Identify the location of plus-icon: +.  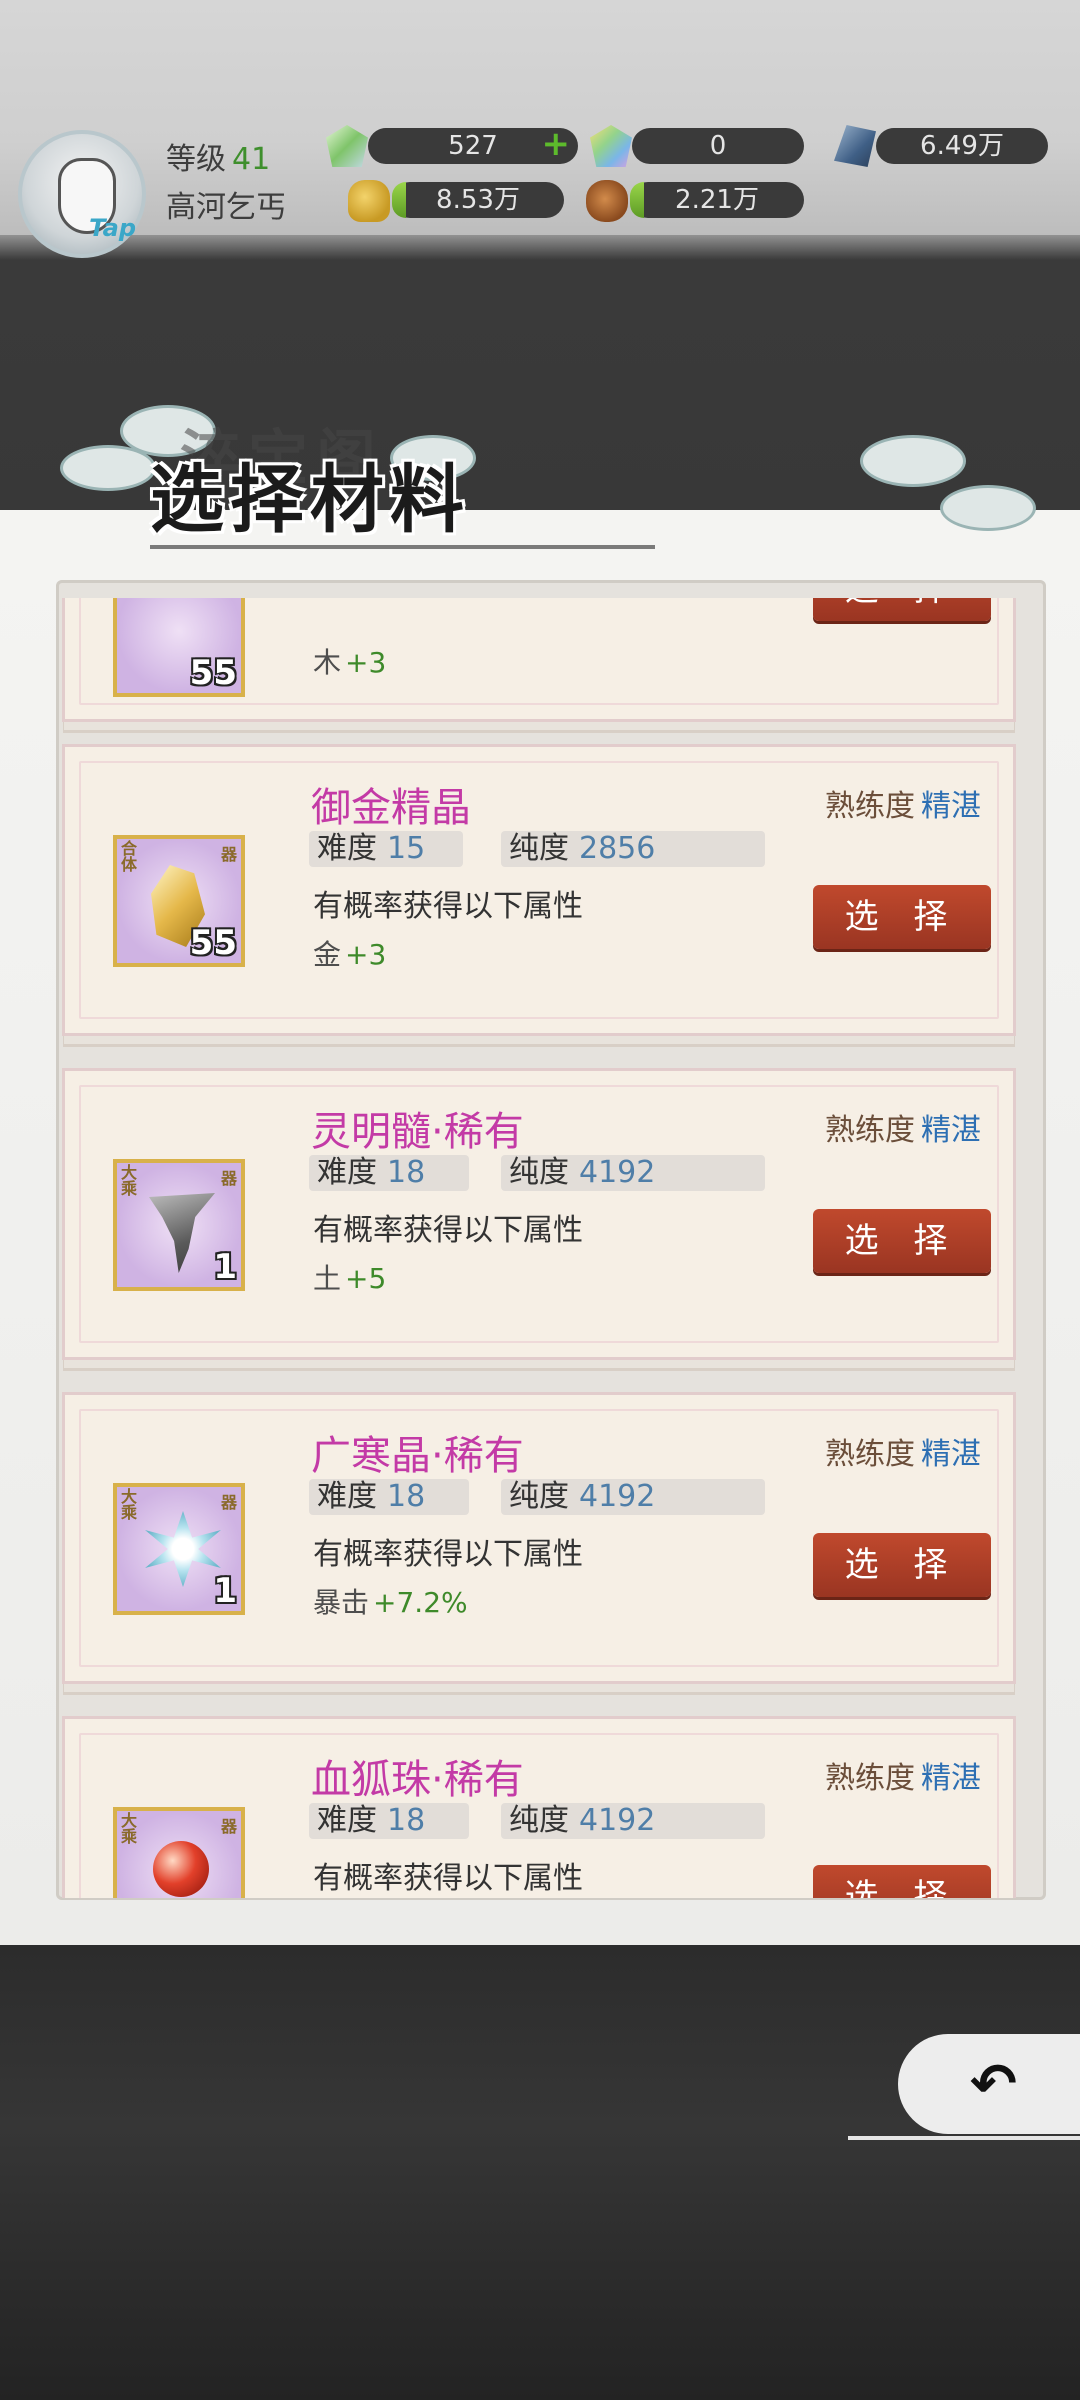
(556, 144).